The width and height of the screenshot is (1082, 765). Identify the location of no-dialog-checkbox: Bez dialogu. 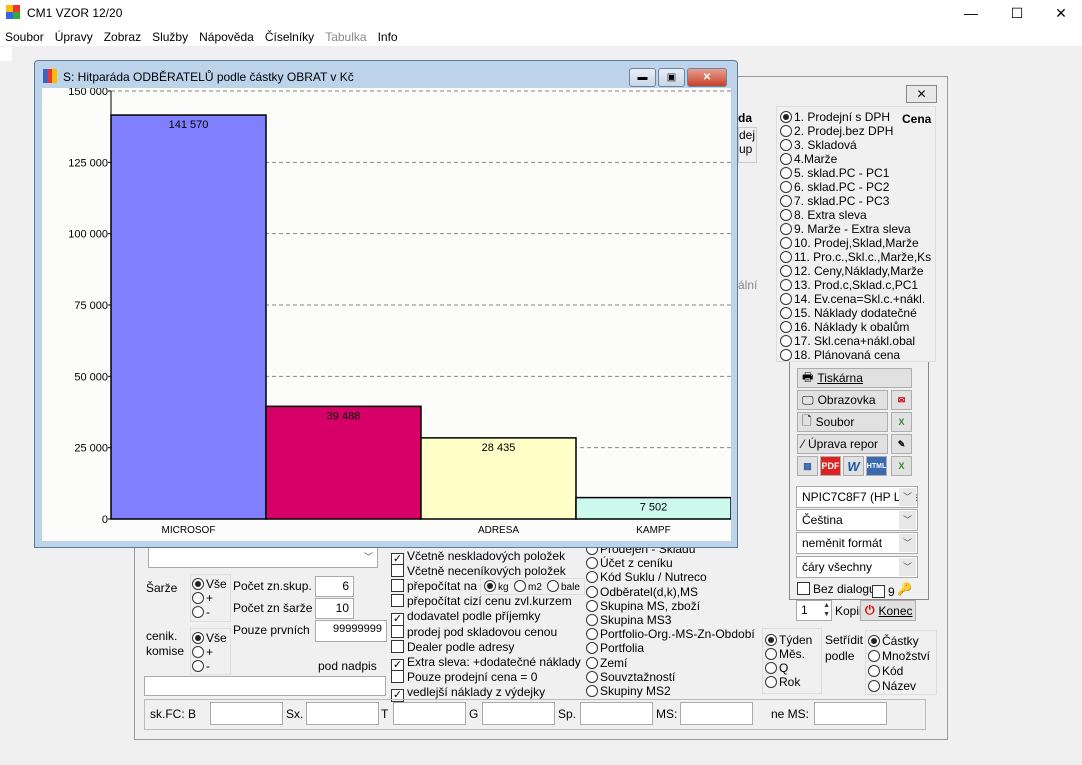
(836, 589).